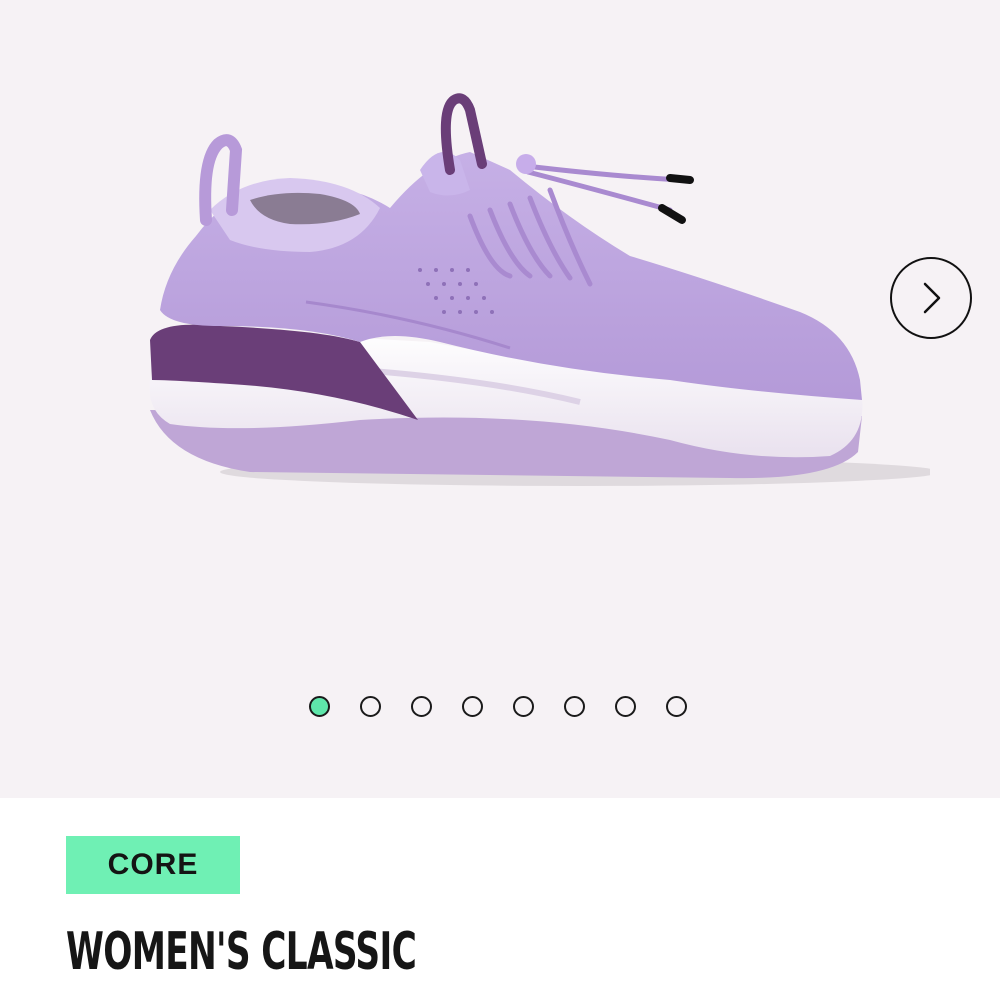  What do you see at coordinates (153, 865) in the screenshot?
I see `collection-badge: CORE` at bounding box center [153, 865].